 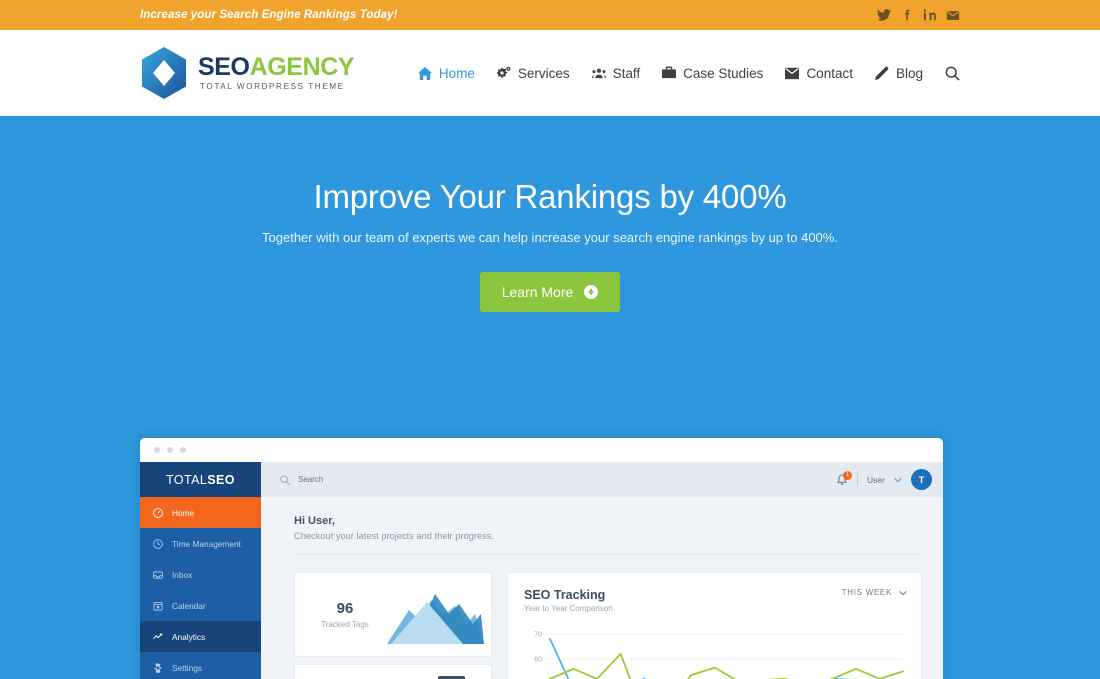 I want to click on mockup-titlebar, so click(x=541, y=450).